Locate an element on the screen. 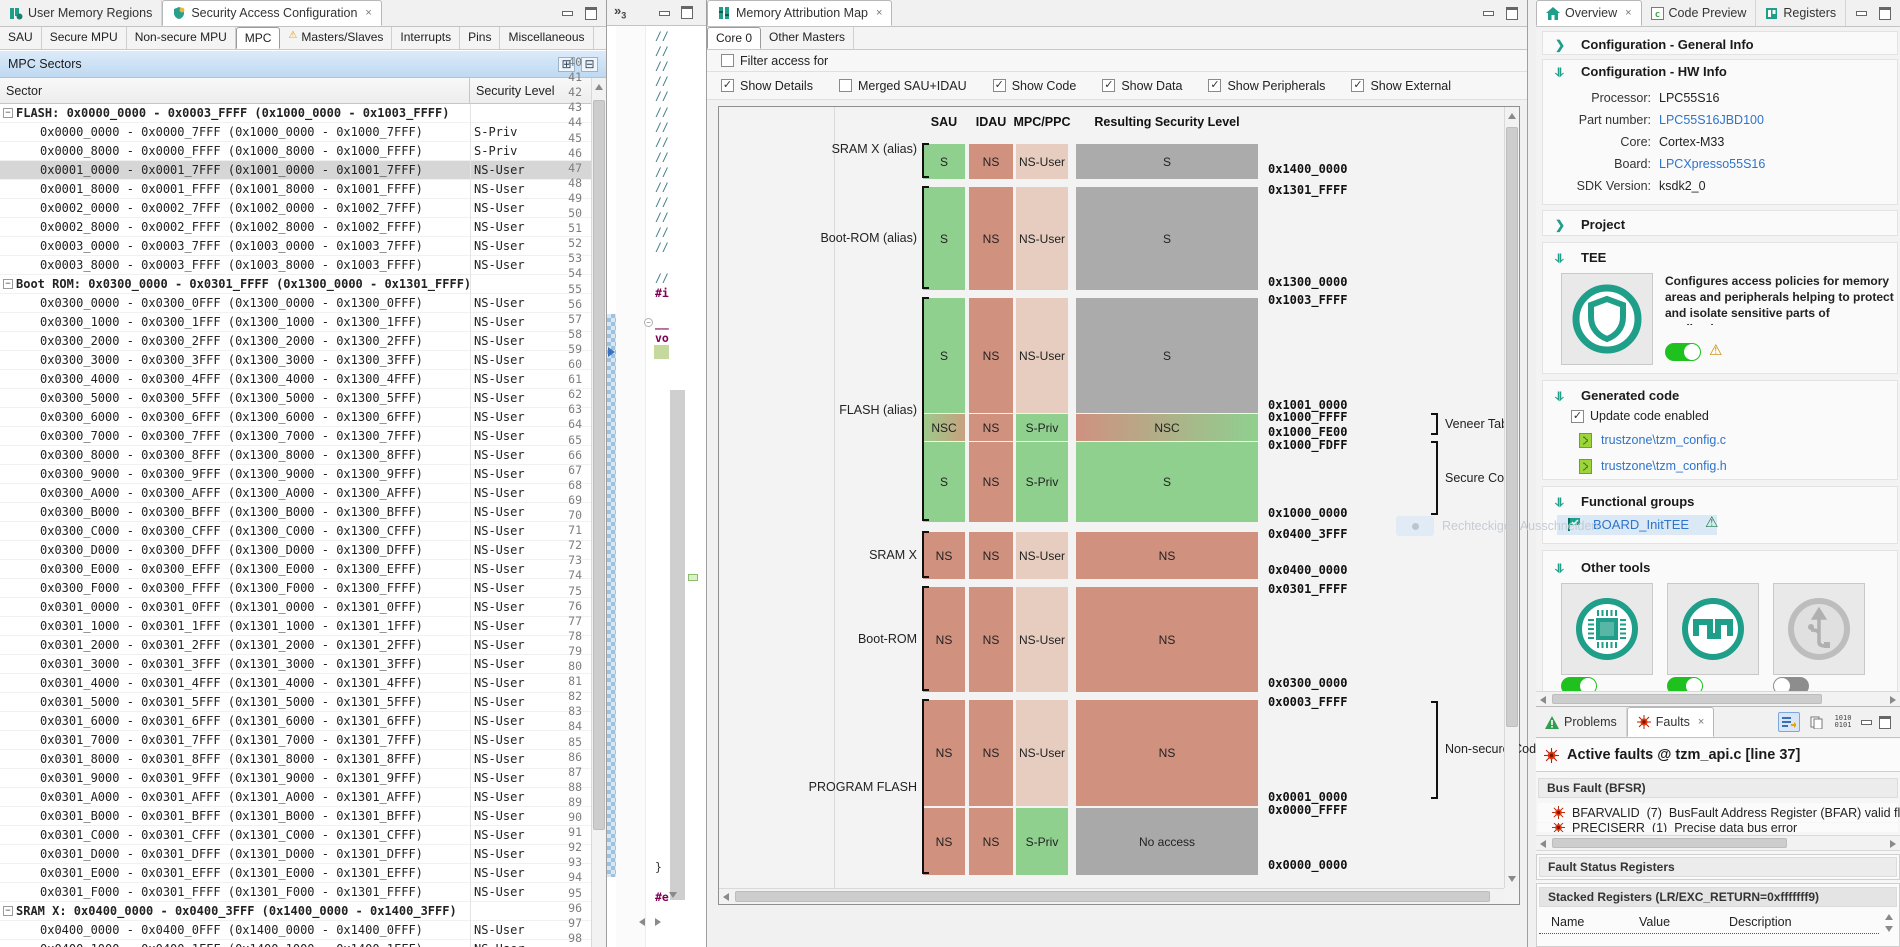 Image resolution: width=1900 pixels, height=947 pixels. minimize-icon is located at coordinates (1488, 13).